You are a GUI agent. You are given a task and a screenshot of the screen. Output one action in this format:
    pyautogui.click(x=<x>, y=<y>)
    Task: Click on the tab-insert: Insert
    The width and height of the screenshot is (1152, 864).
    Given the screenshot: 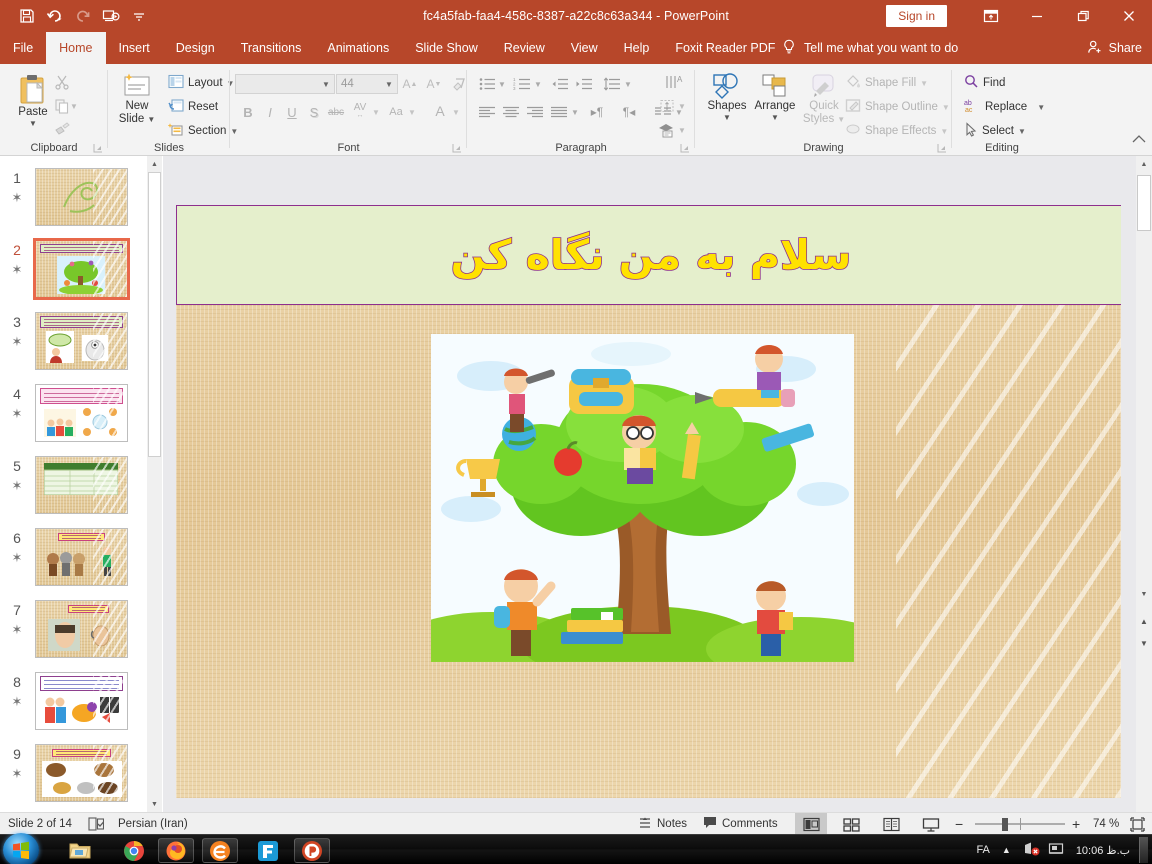 What is the action you would take?
    pyautogui.click(x=134, y=48)
    